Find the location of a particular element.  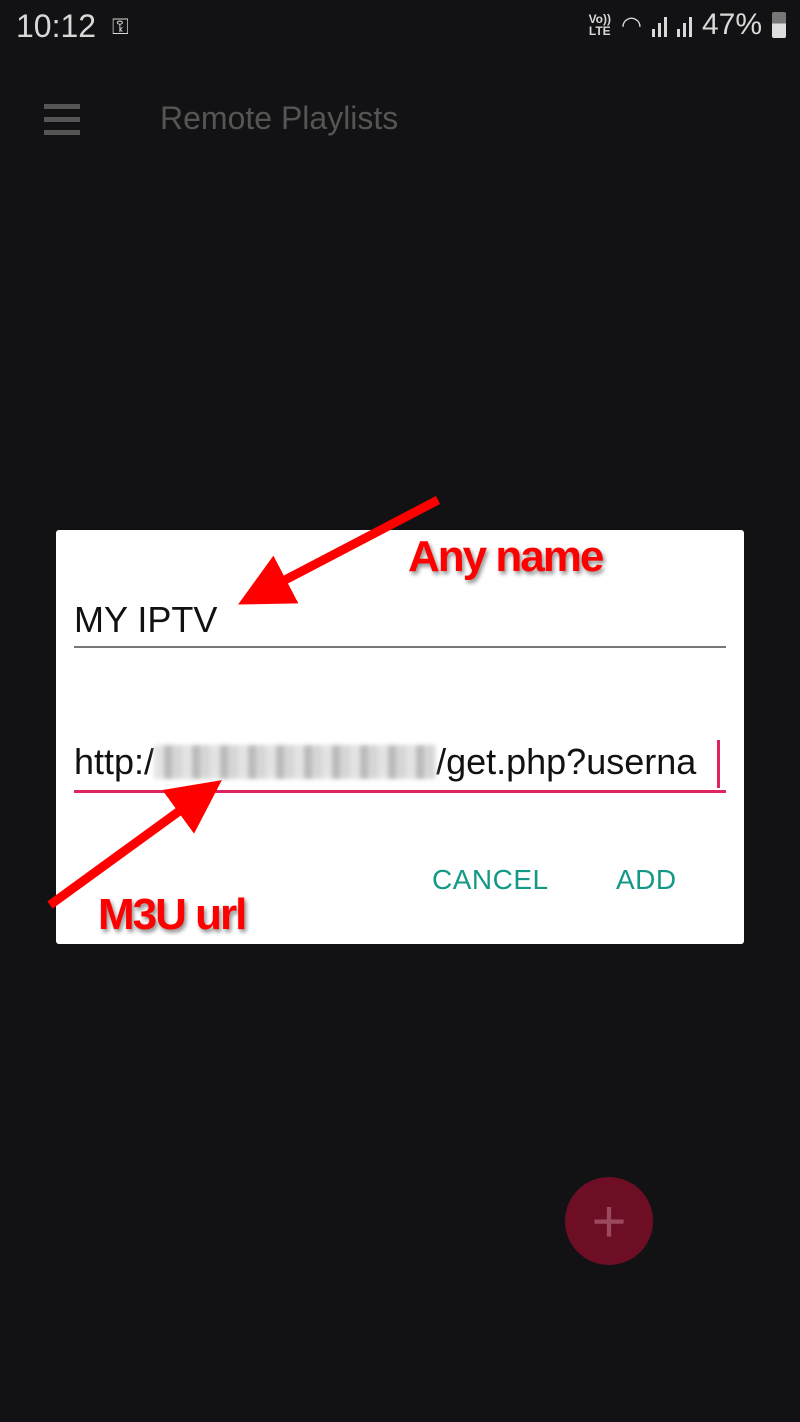

annotation-m3u-url: M3U url is located at coordinates (172, 914).